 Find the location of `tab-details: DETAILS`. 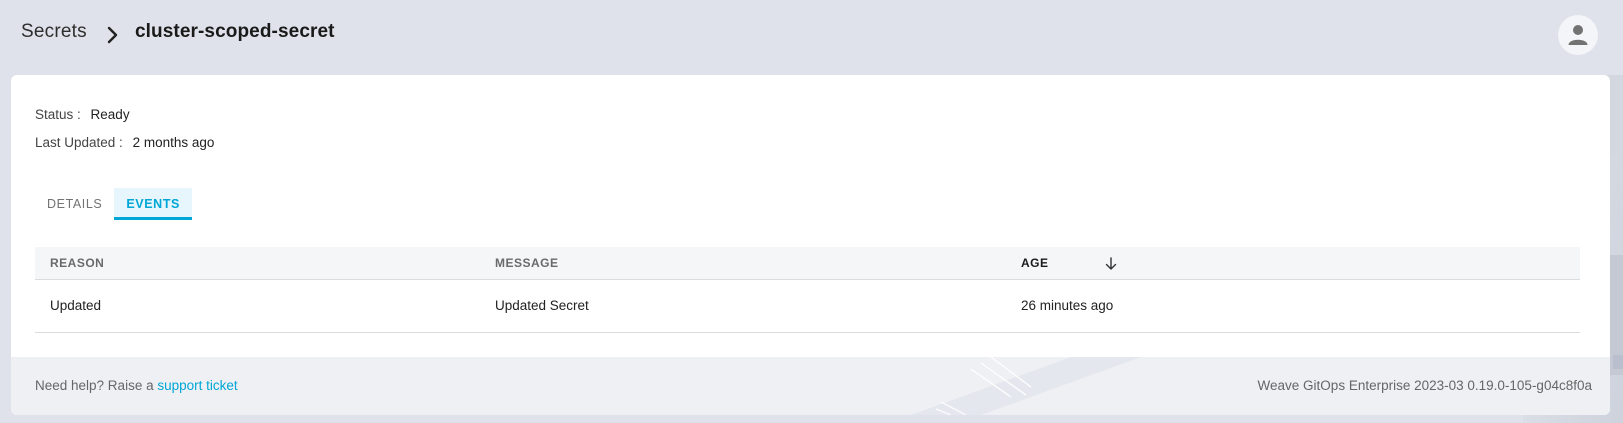

tab-details: DETAILS is located at coordinates (74, 204).